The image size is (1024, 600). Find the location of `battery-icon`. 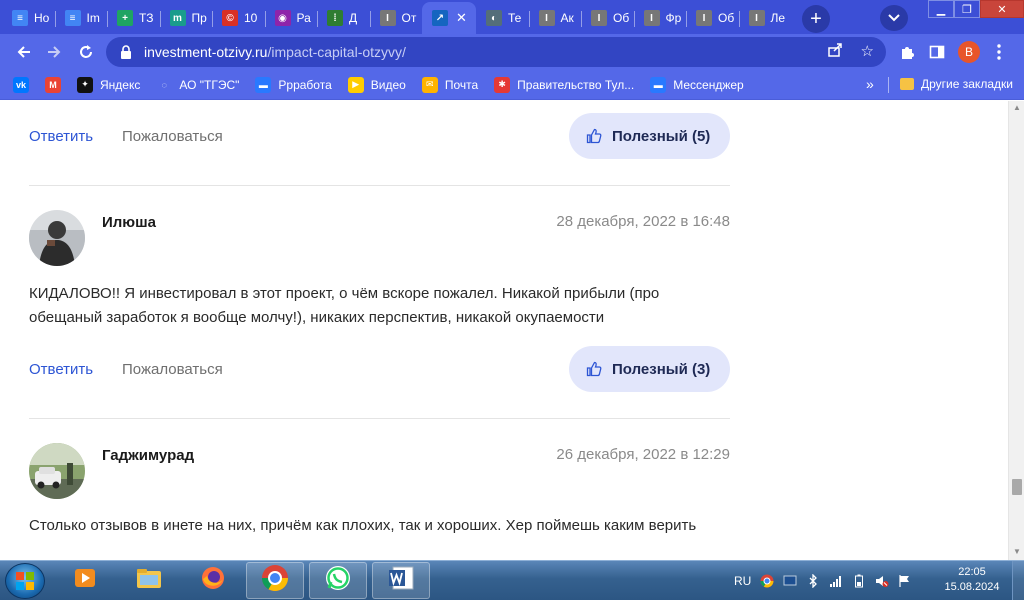

battery-icon is located at coordinates (859, 581).